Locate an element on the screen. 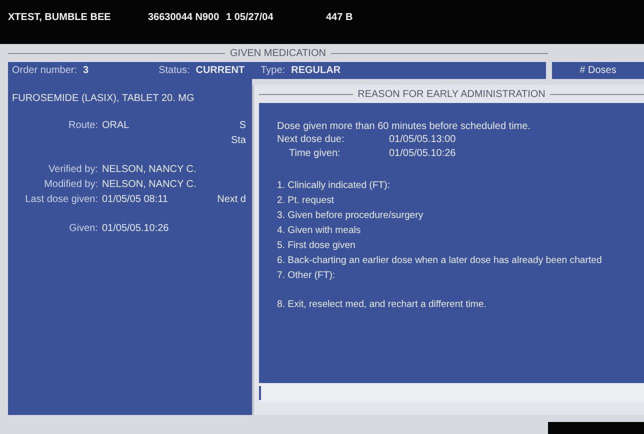 Image resolution: width=644 pixels, height=434 pixels. status-value: CURRENT is located at coordinates (220, 70).